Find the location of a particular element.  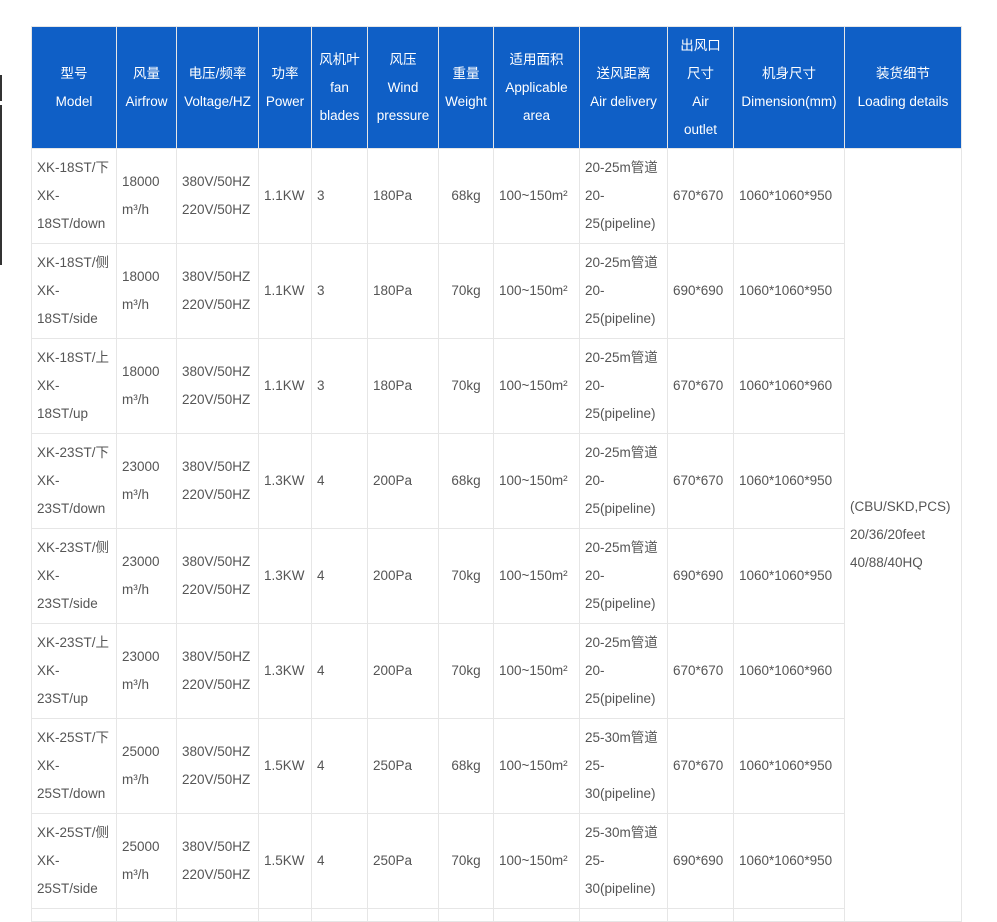

left-edge-mark is located at coordinates (1, 185).